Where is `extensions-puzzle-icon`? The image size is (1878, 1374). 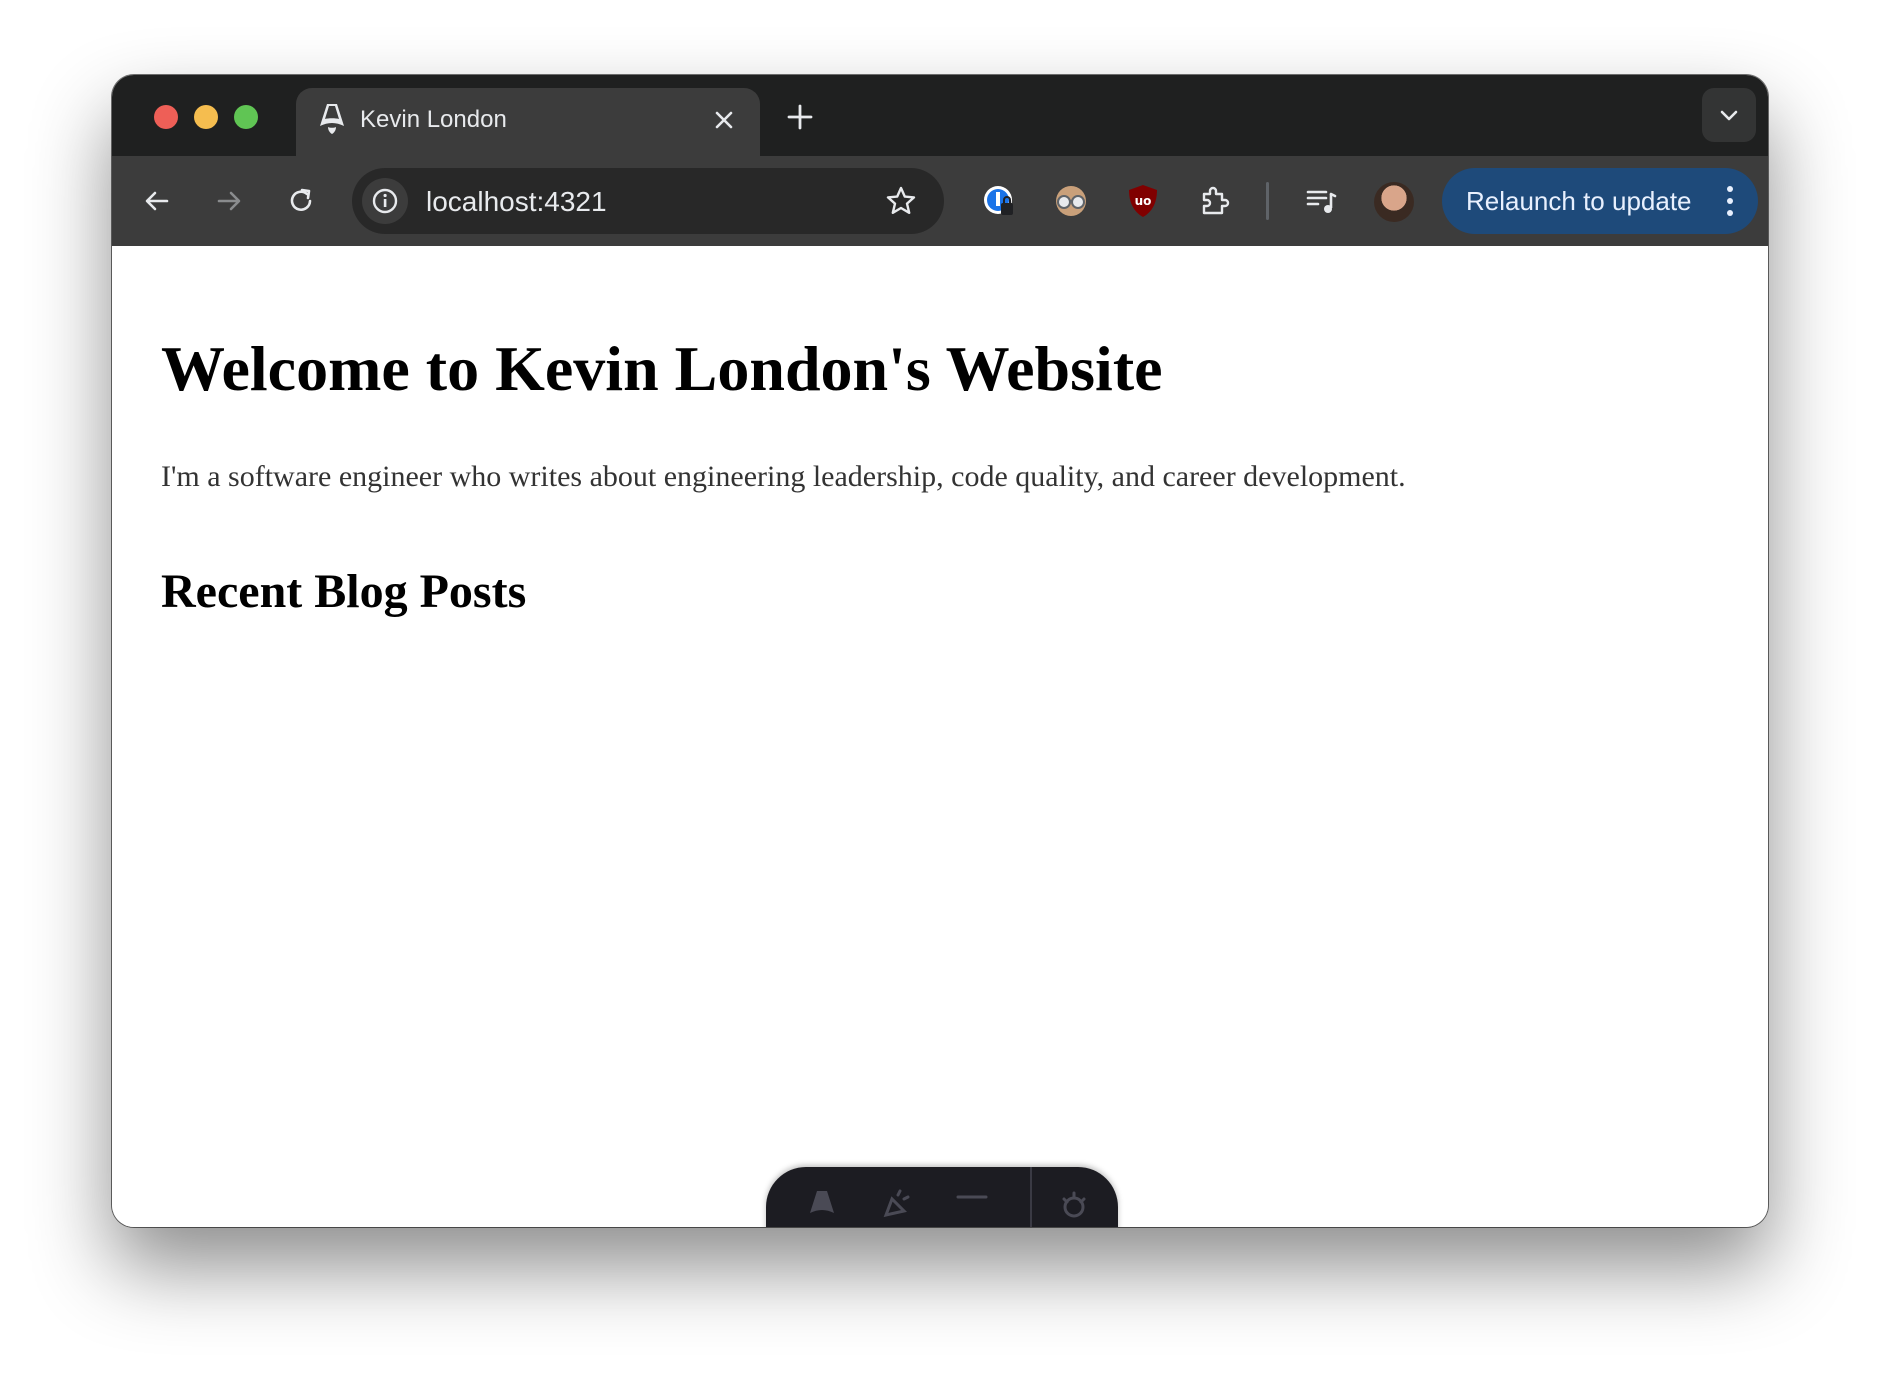 extensions-puzzle-icon is located at coordinates (1216, 200).